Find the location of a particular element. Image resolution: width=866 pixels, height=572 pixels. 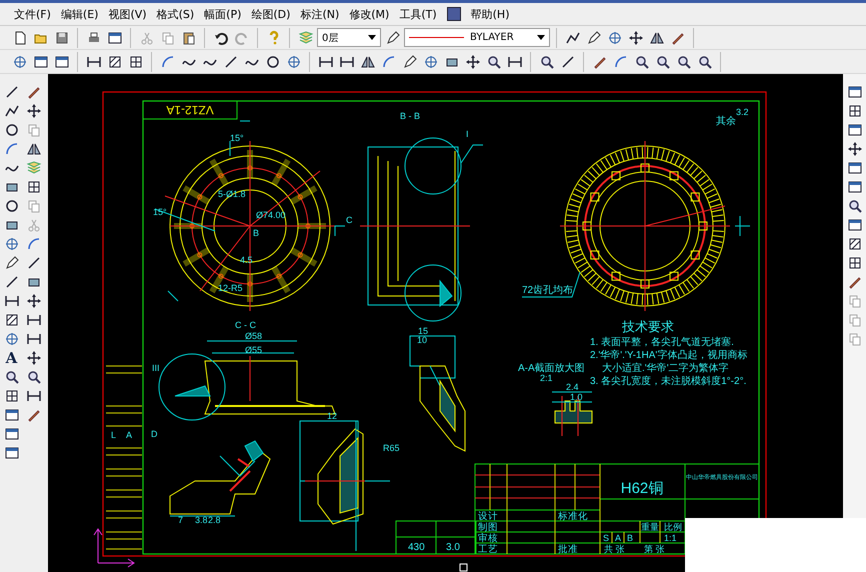

dimension-label: 其余 is located at coordinates (726, 121).